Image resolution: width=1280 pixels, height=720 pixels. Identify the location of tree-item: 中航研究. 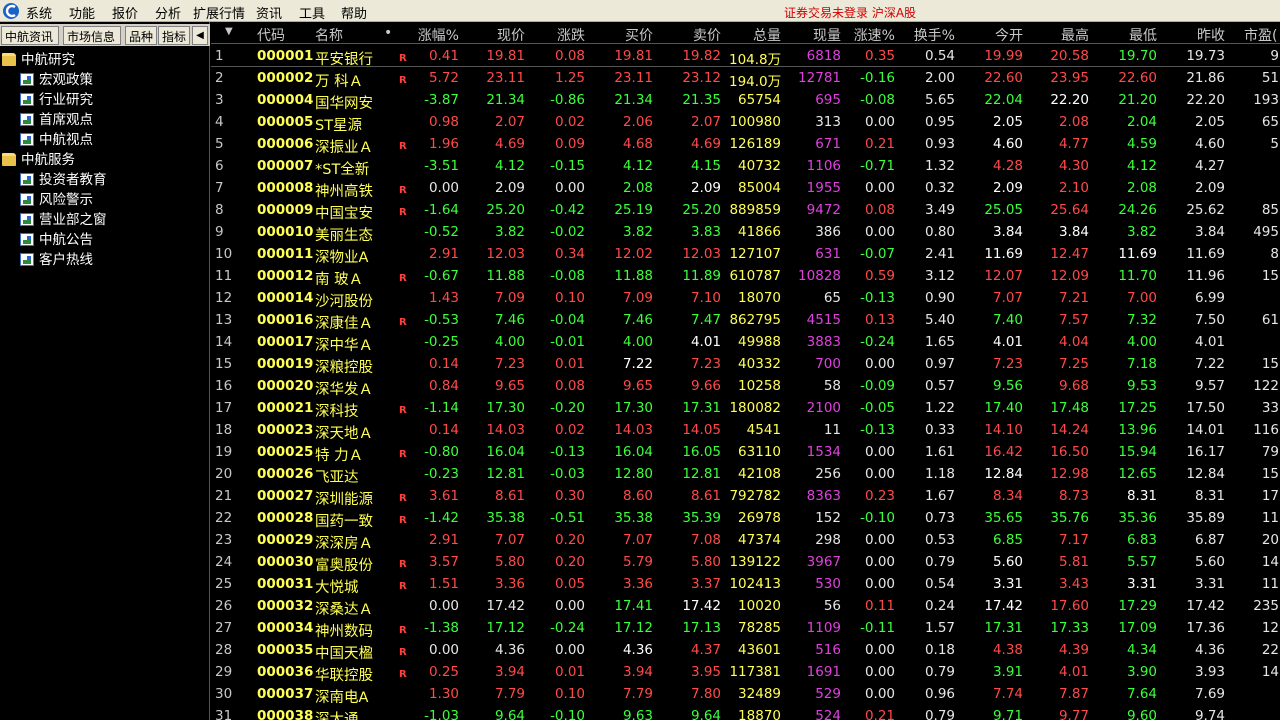
(38, 58).